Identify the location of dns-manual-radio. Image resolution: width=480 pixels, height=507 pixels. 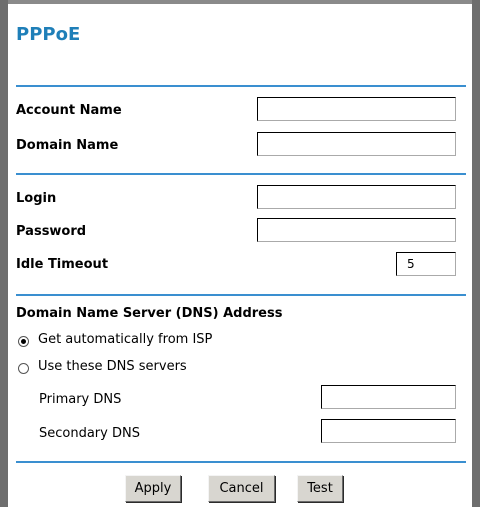
(23, 368).